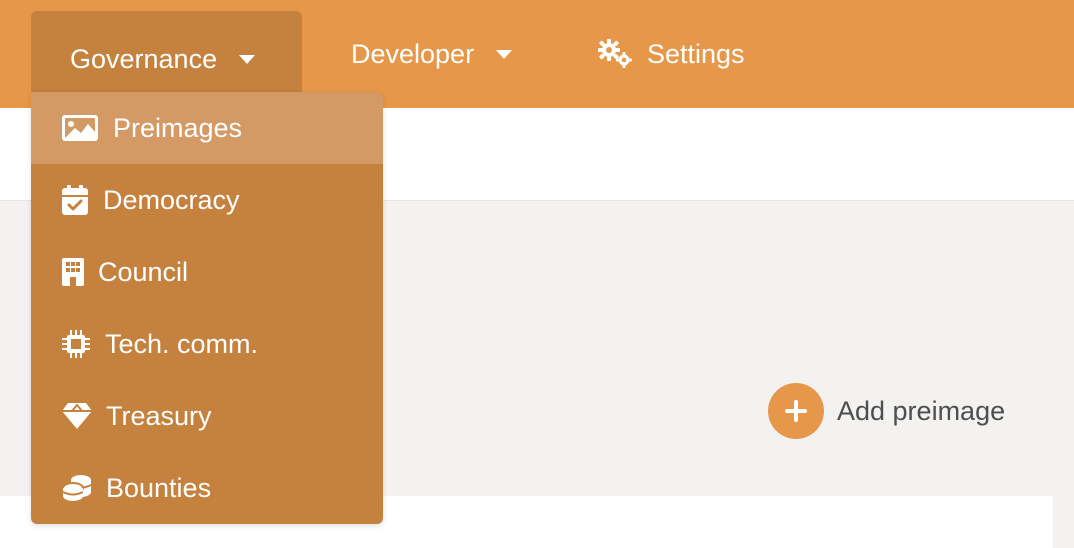 Image resolution: width=1074 pixels, height=548 pixels. Describe the element at coordinates (80, 128) in the screenshot. I see `image-icon` at that location.